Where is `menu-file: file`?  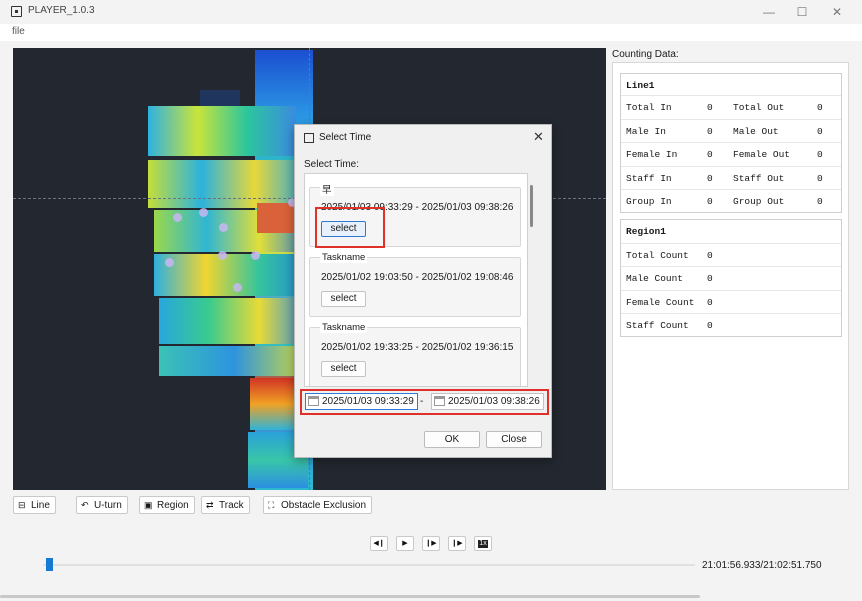 menu-file: file is located at coordinates (18, 31).